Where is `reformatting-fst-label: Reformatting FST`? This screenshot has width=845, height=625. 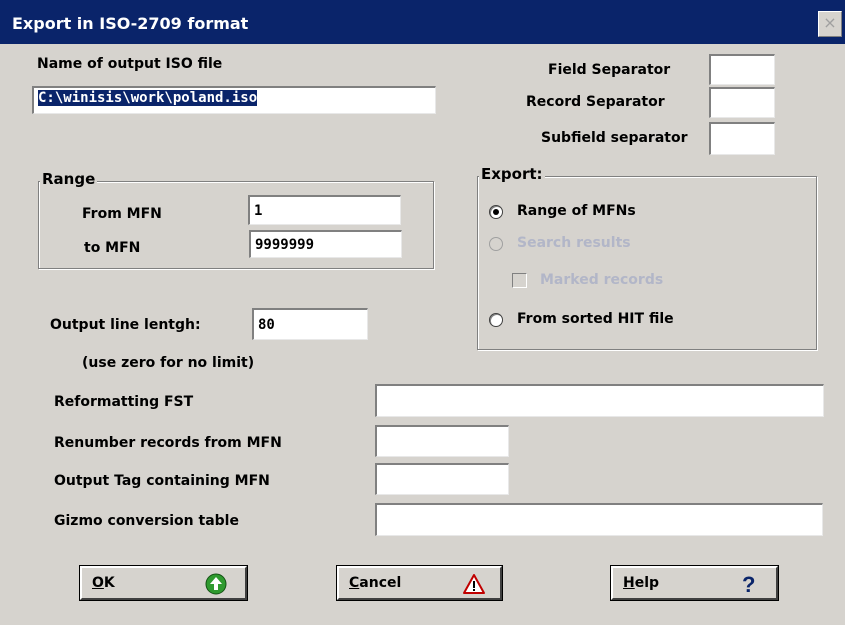
reformatting-fst-label: Reformatting FST is located at coordinates (124, 402).